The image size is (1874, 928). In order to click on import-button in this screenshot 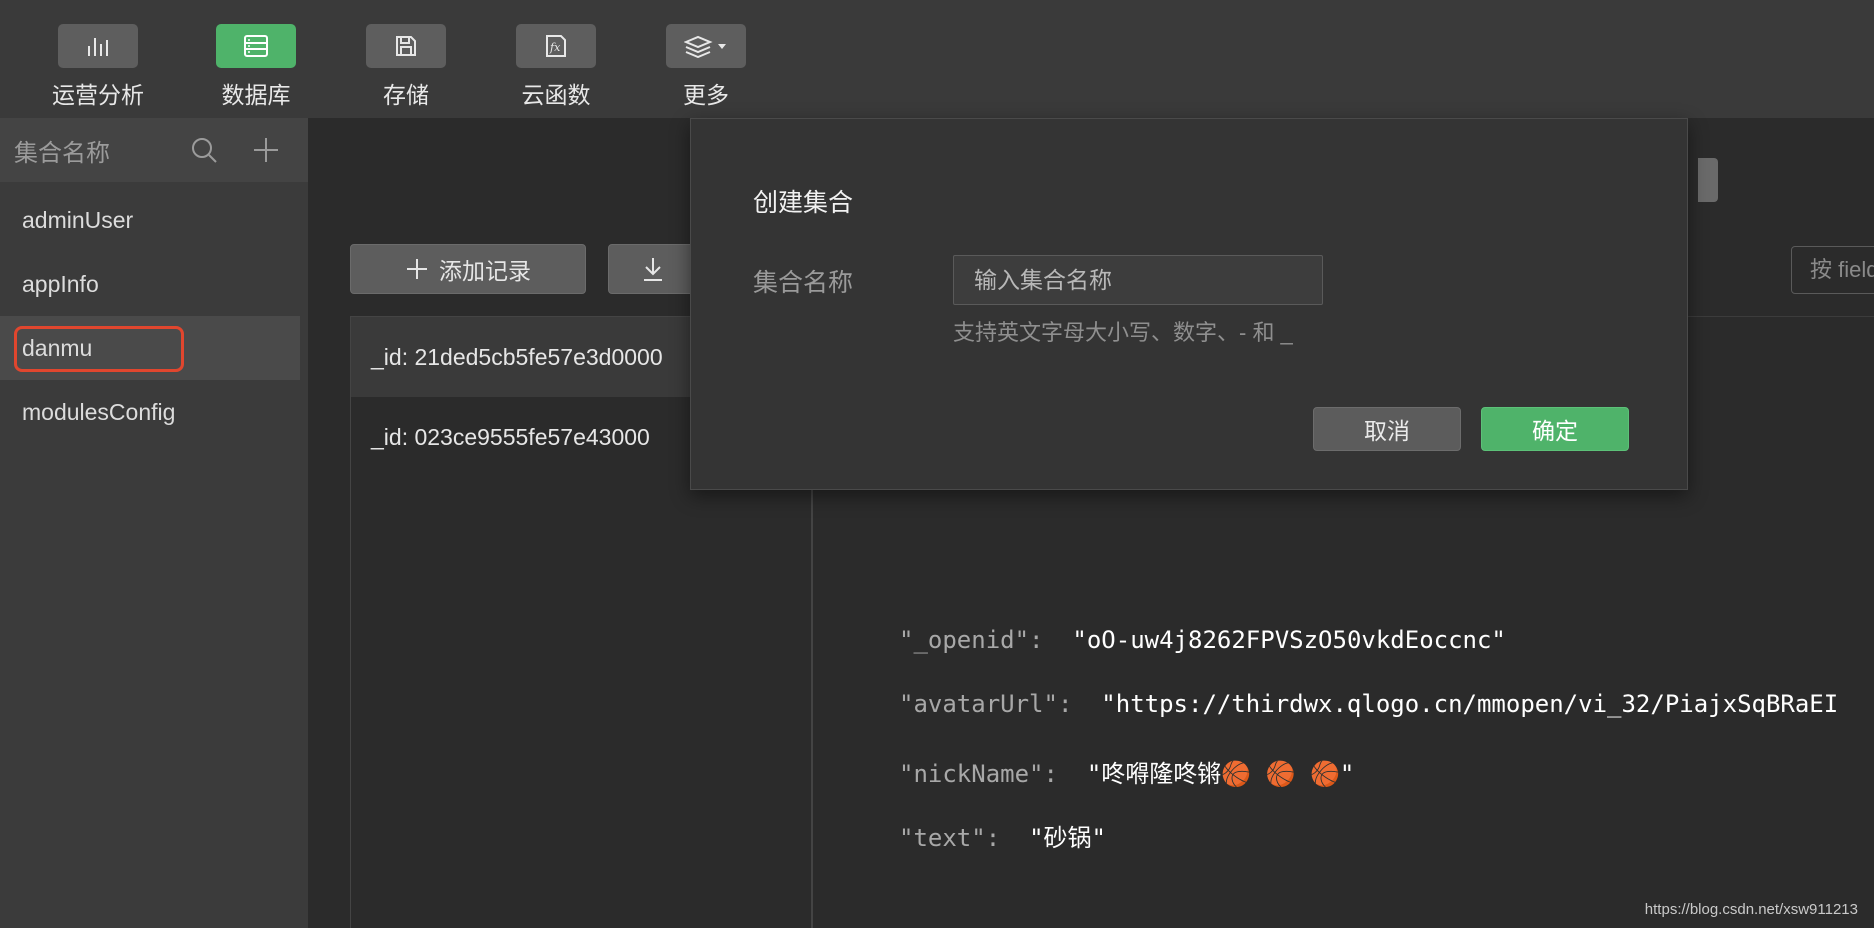, I will do `click(653, 269)`.